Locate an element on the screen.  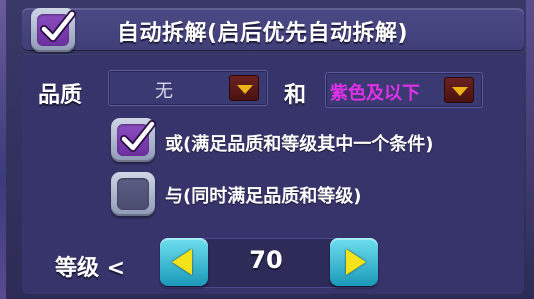
panel-left-edge is located at coordinates (3, 149).